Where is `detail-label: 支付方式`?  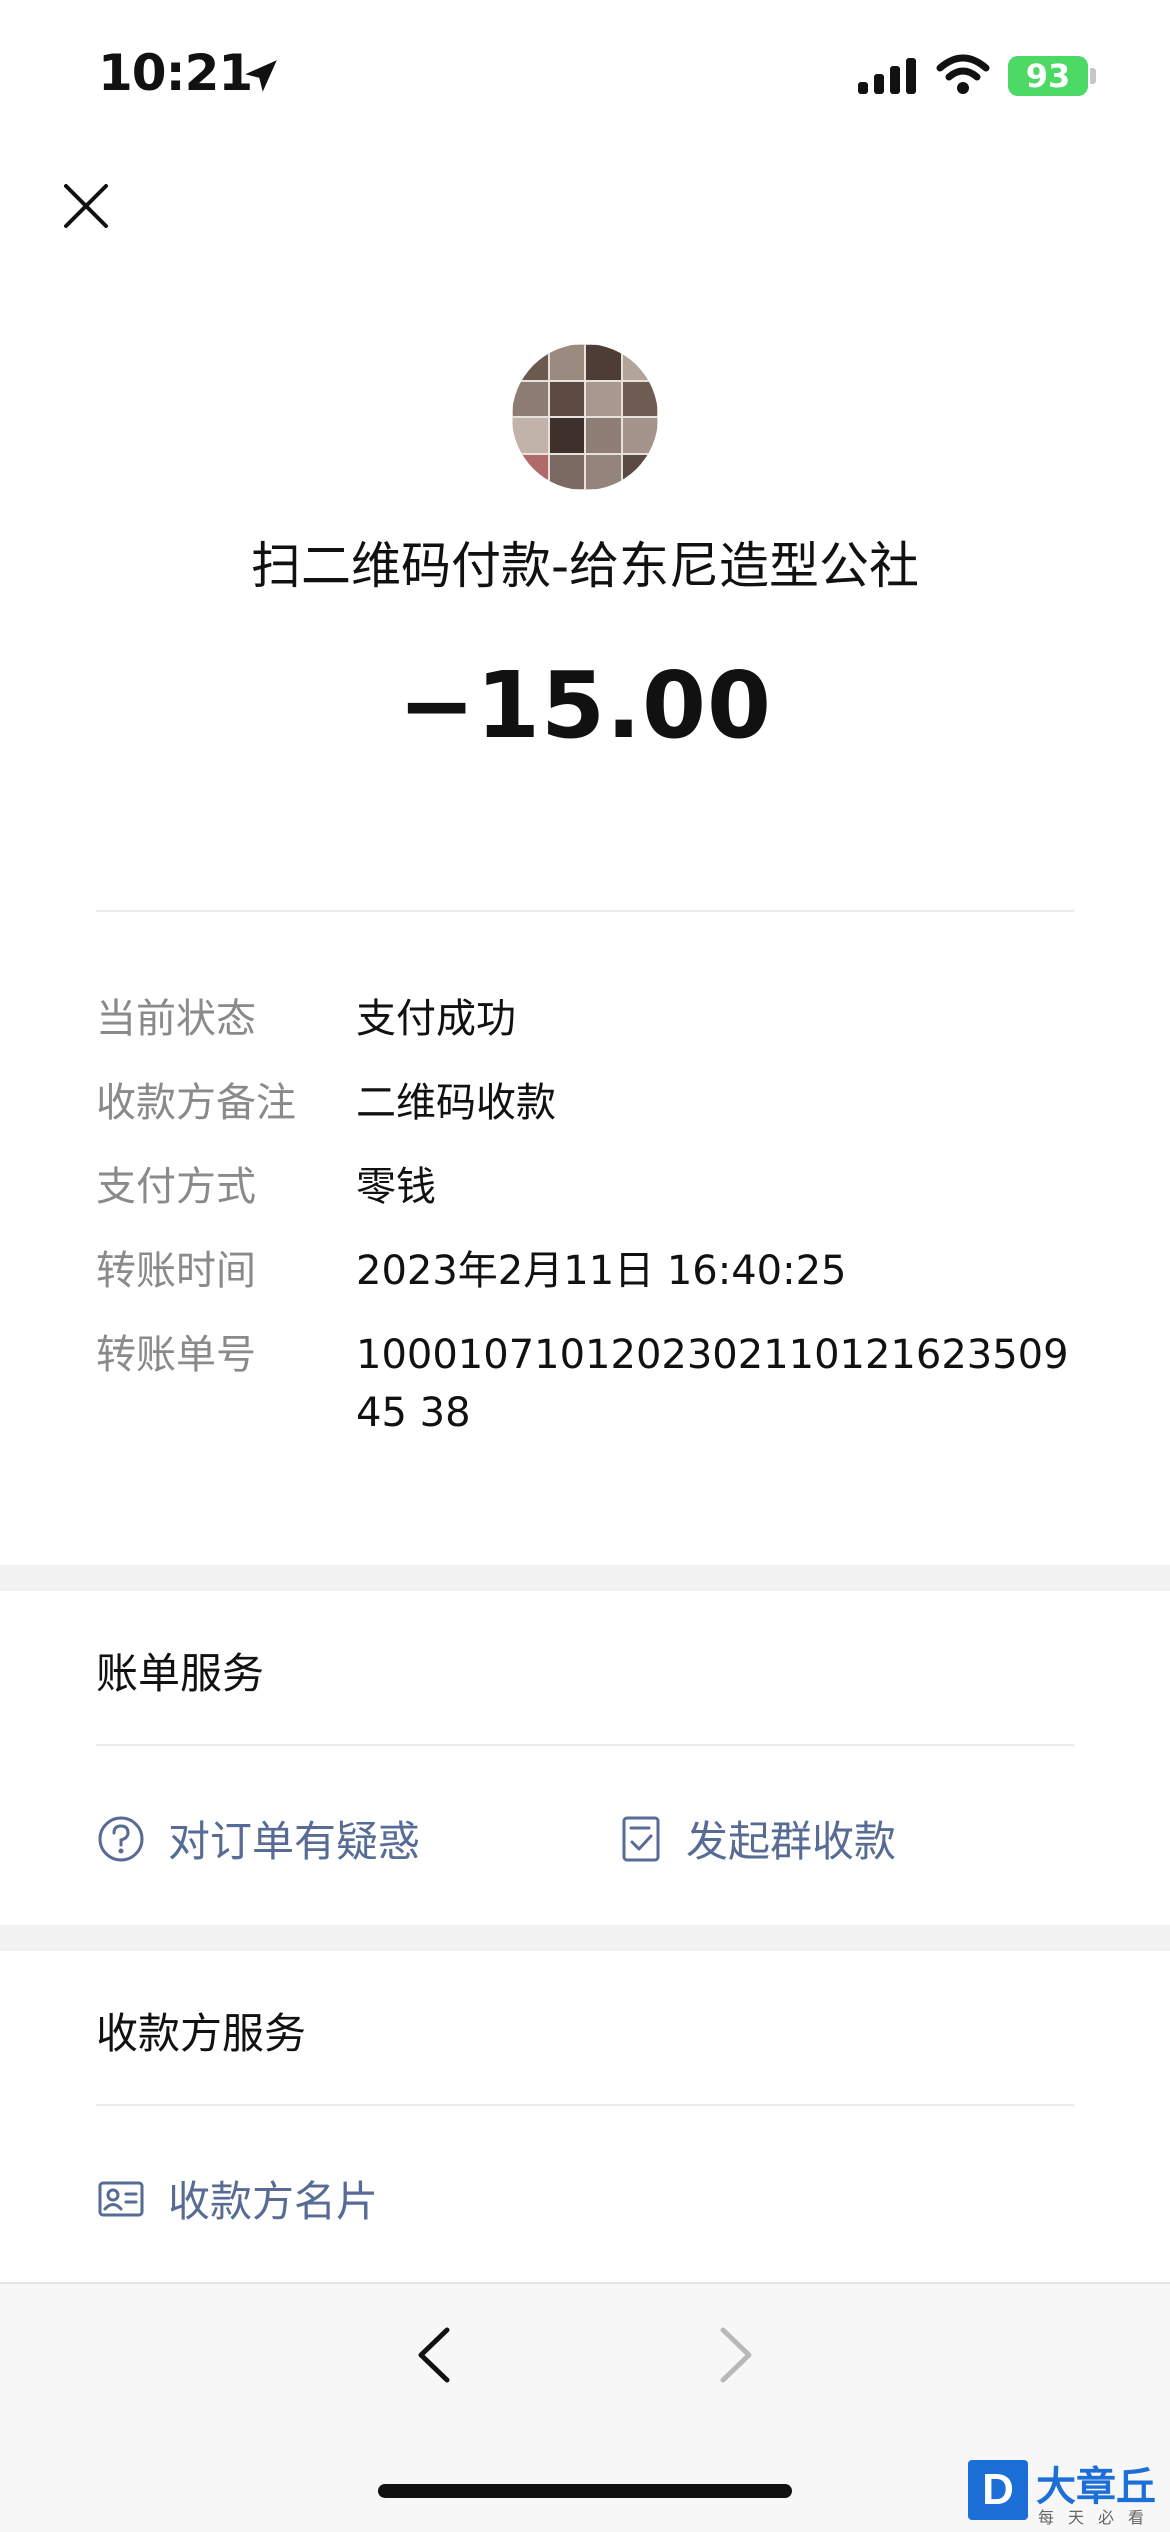 detail-label: 支付方式 is located at coordinates (176, 1187).